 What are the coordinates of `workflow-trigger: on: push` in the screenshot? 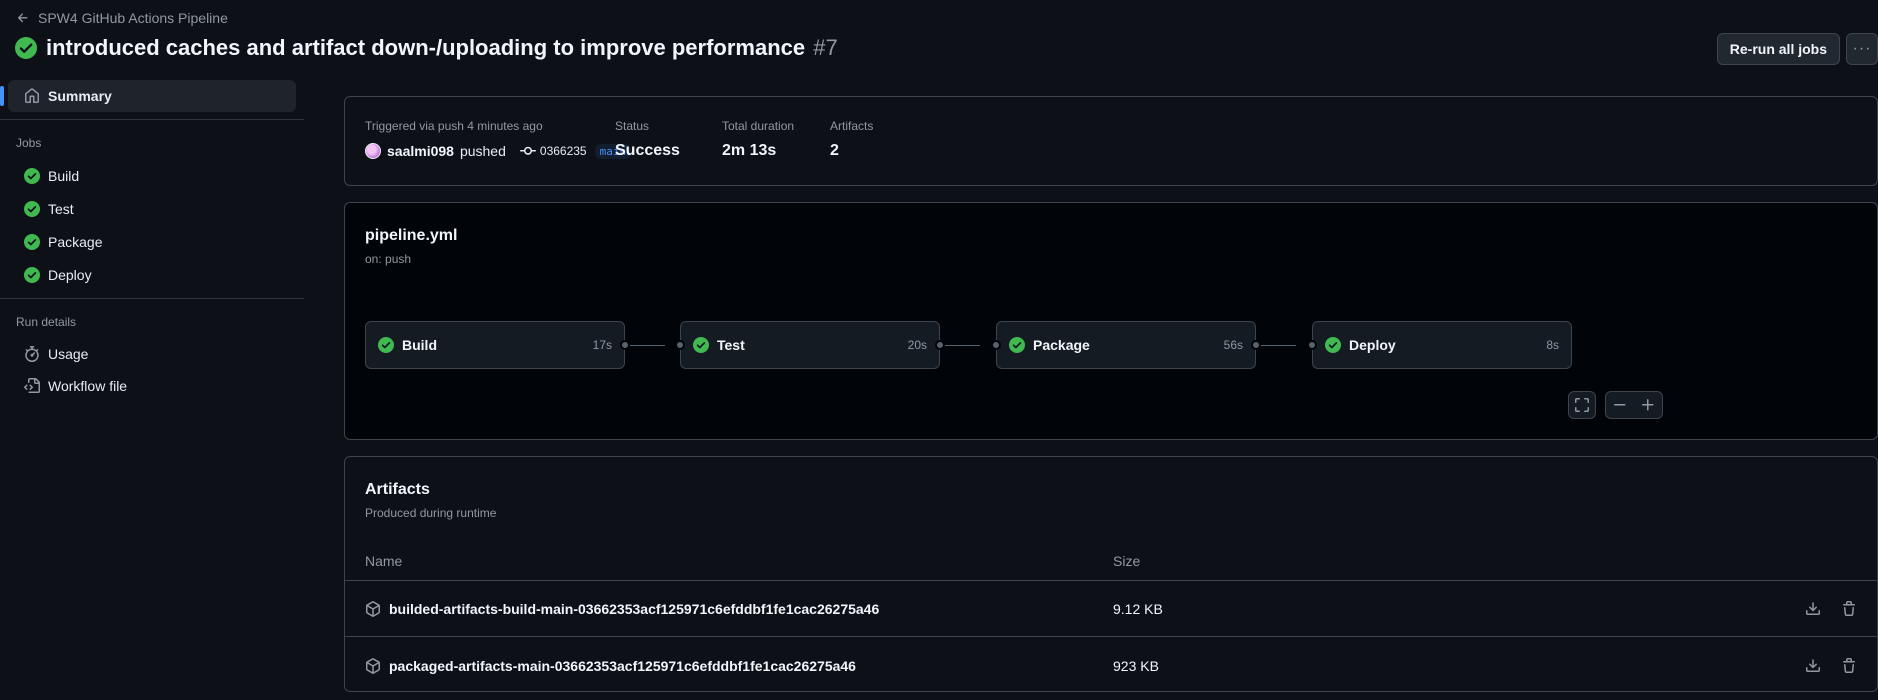 It's located at (388, 259).